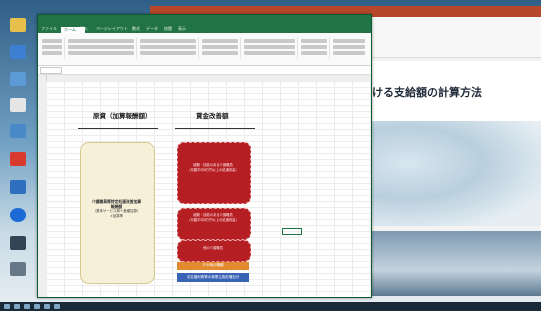 The height and width of the screenshot is (311, 541). Describe the element at coordinates (450, 263) in the screenshot. I see `slide-thumbnail-image` at that location.